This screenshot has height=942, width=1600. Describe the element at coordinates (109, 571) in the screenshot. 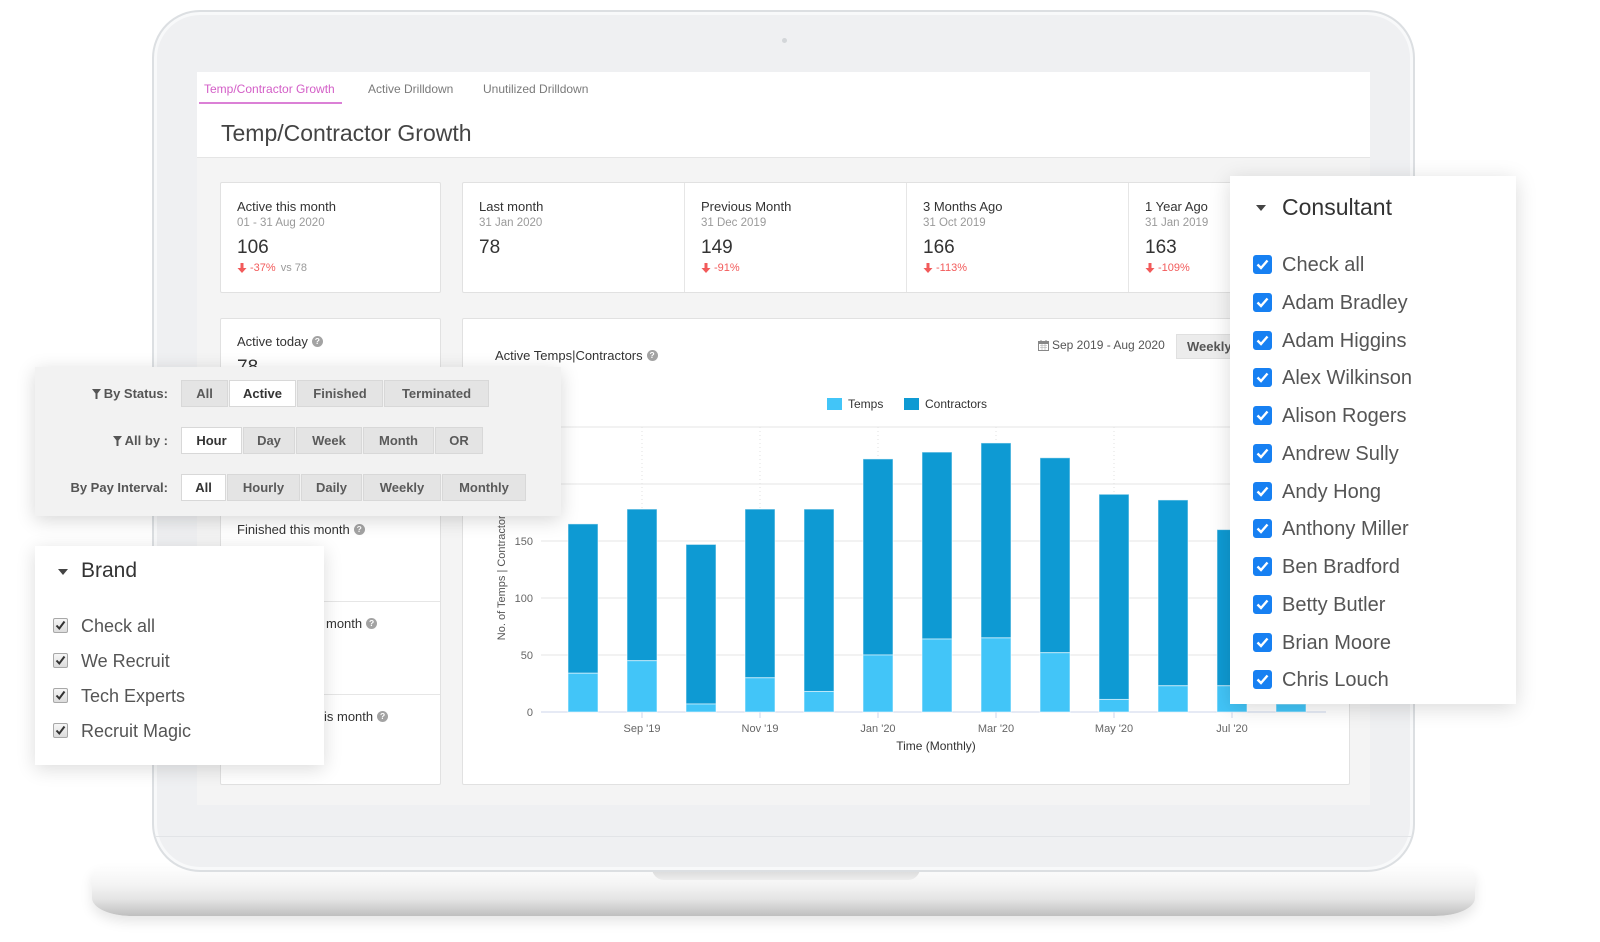

I see `brand-panel-title: Brand` at that location.